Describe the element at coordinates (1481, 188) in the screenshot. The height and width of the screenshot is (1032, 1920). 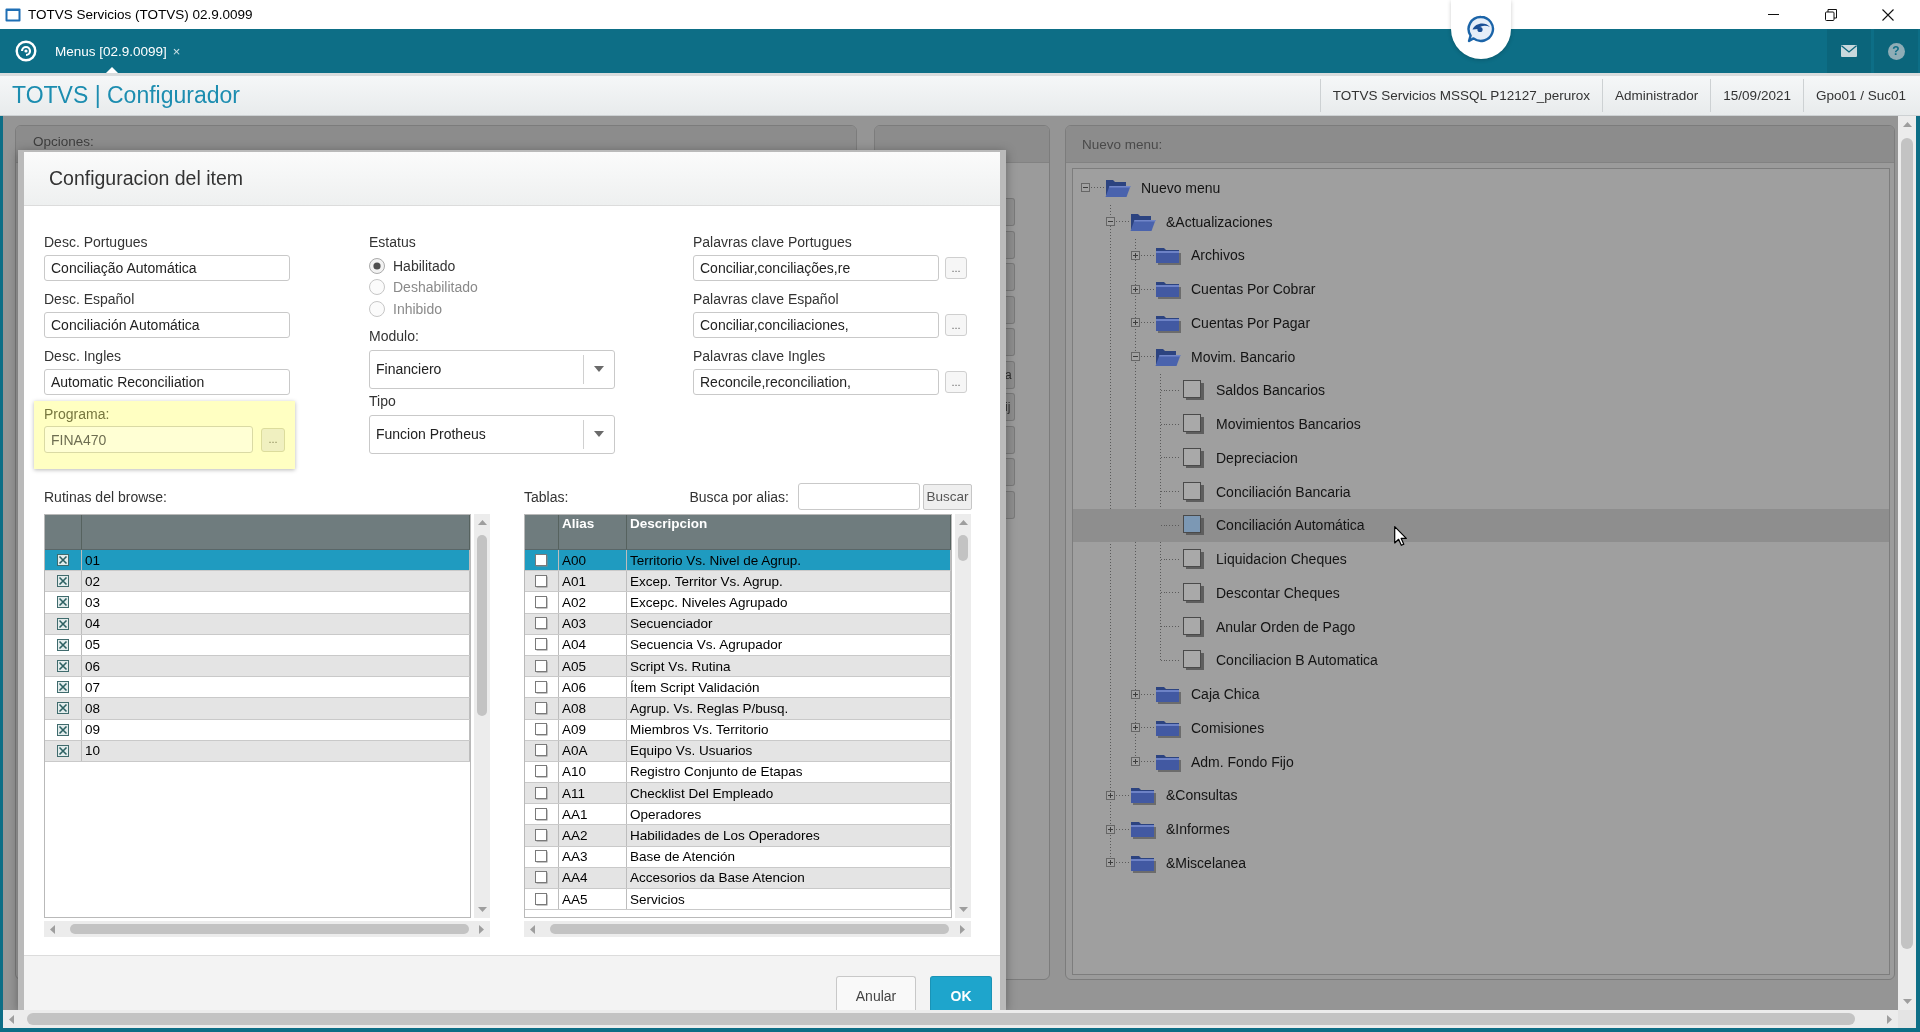
I see `tree-item: Nuevo menu` at that location.